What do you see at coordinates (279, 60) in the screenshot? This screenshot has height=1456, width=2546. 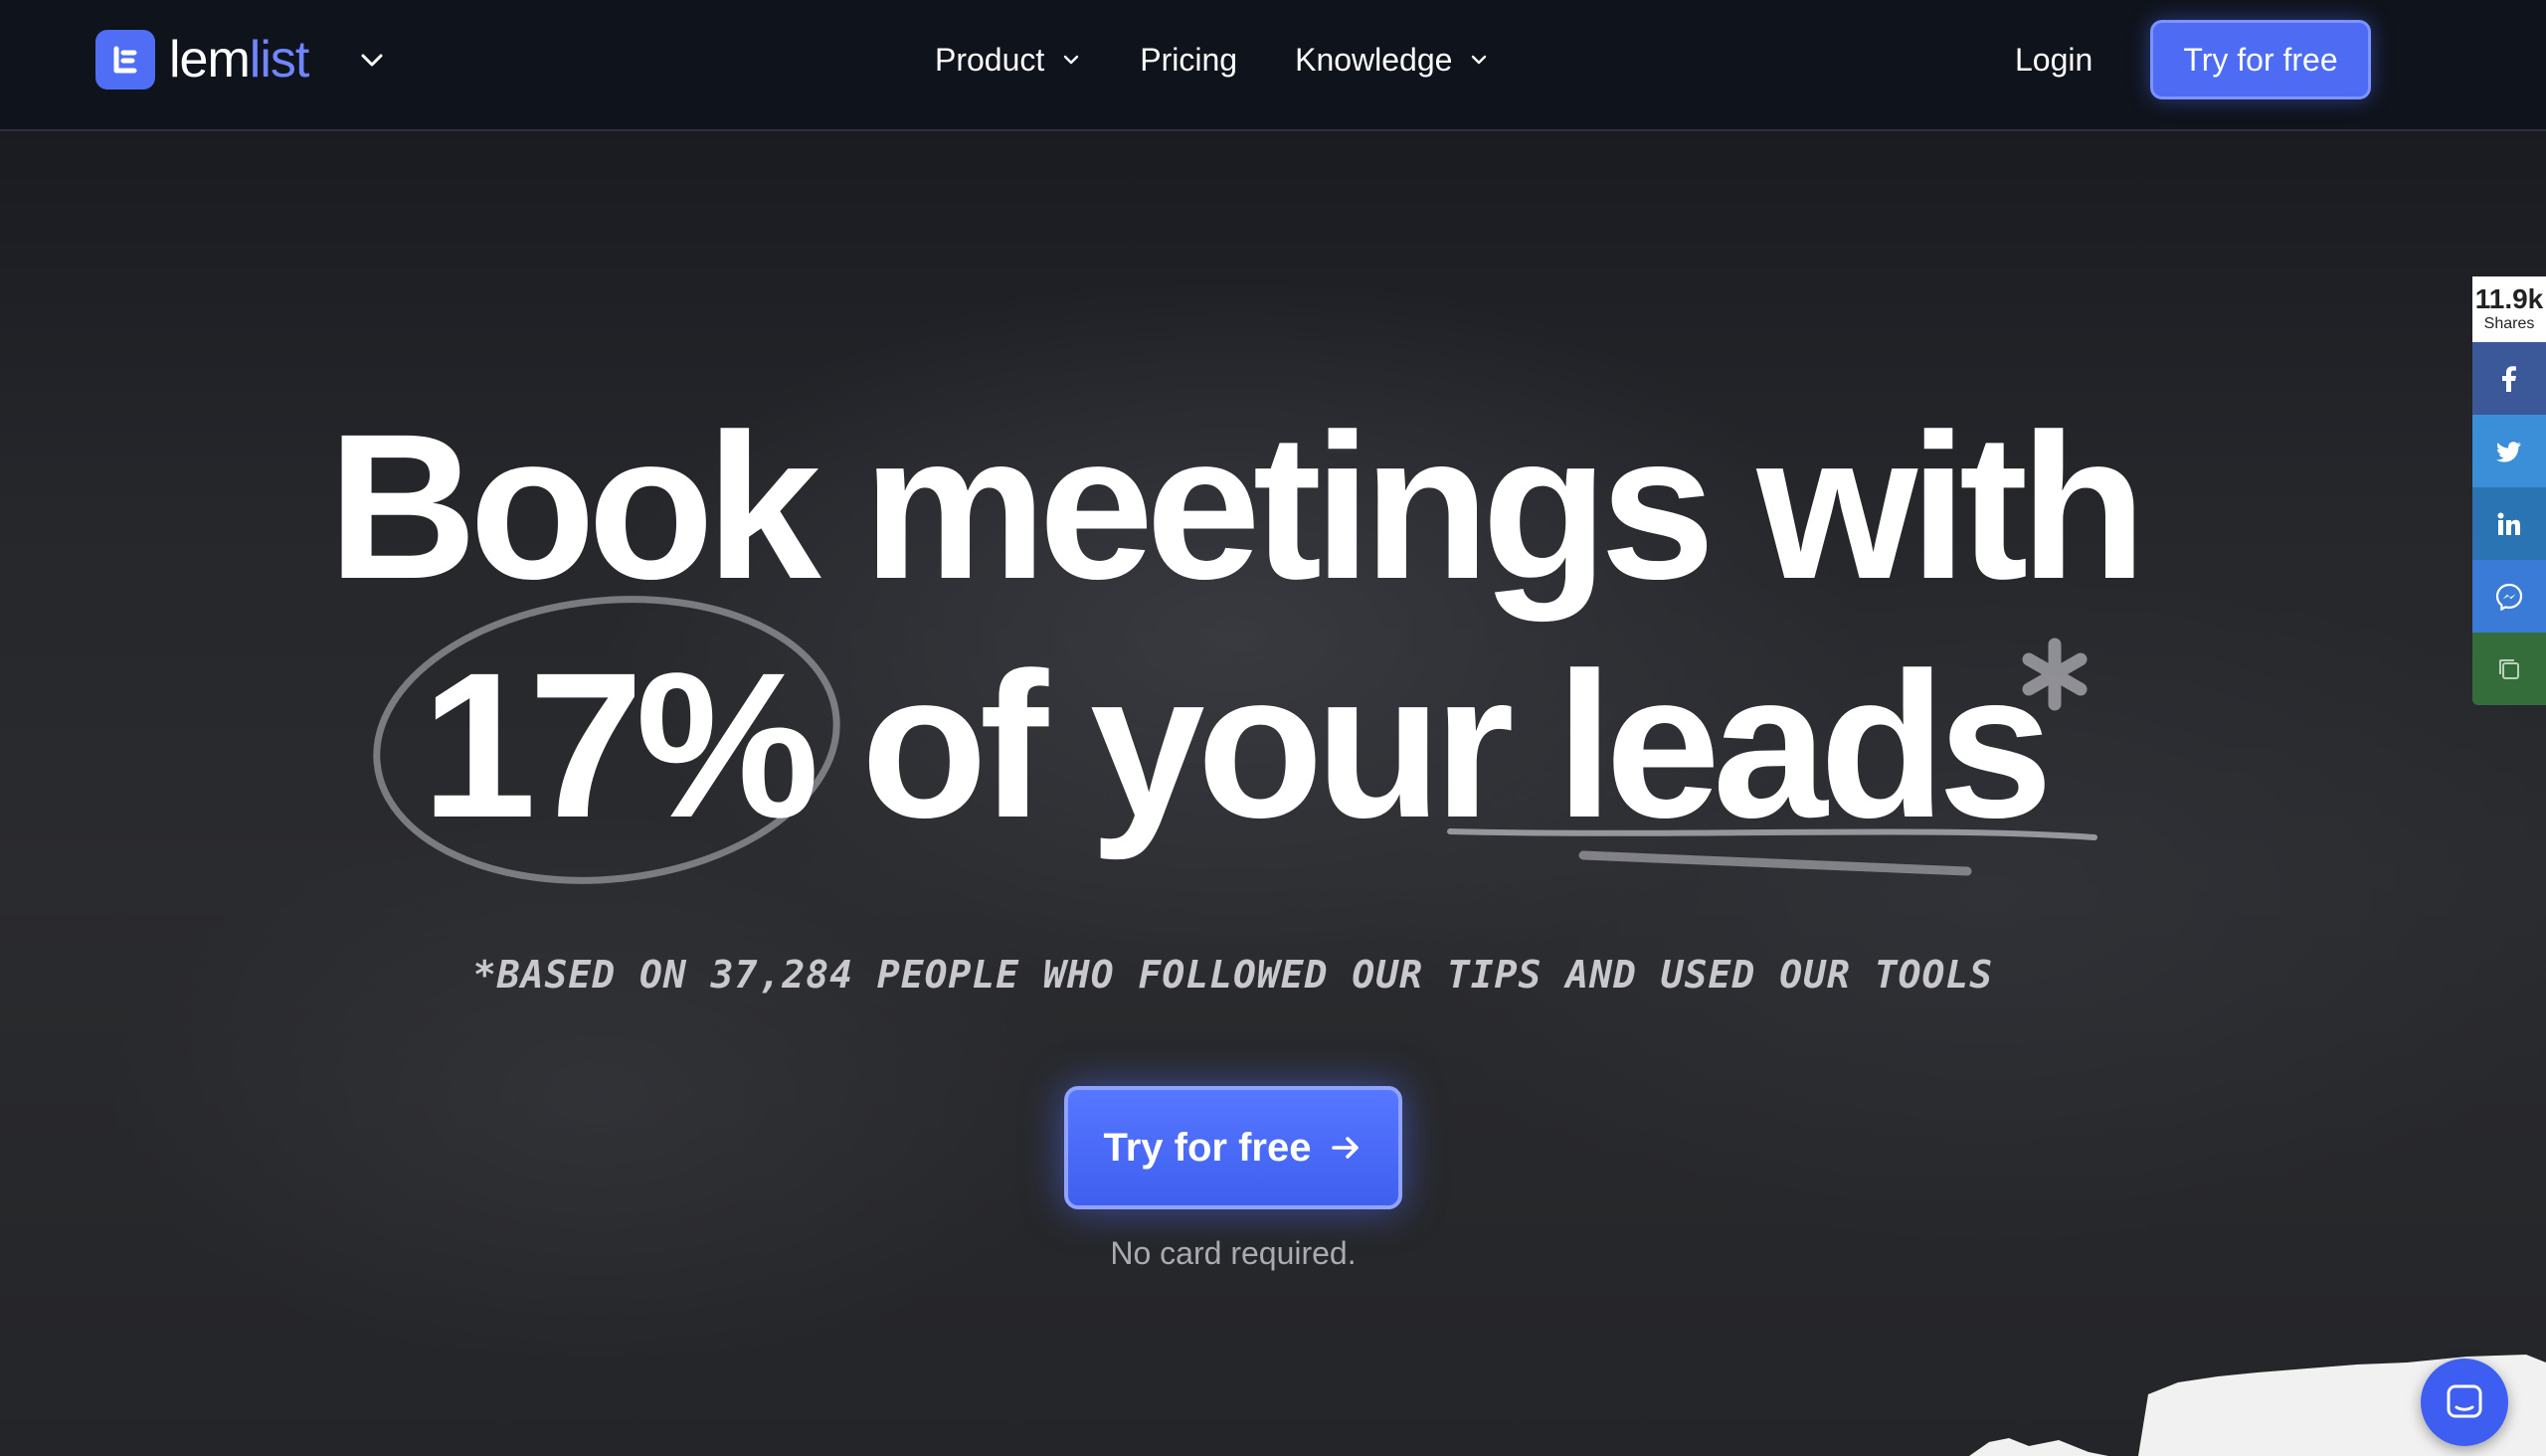 I see `logo-text-list: list` at bounding box center [279, 60].